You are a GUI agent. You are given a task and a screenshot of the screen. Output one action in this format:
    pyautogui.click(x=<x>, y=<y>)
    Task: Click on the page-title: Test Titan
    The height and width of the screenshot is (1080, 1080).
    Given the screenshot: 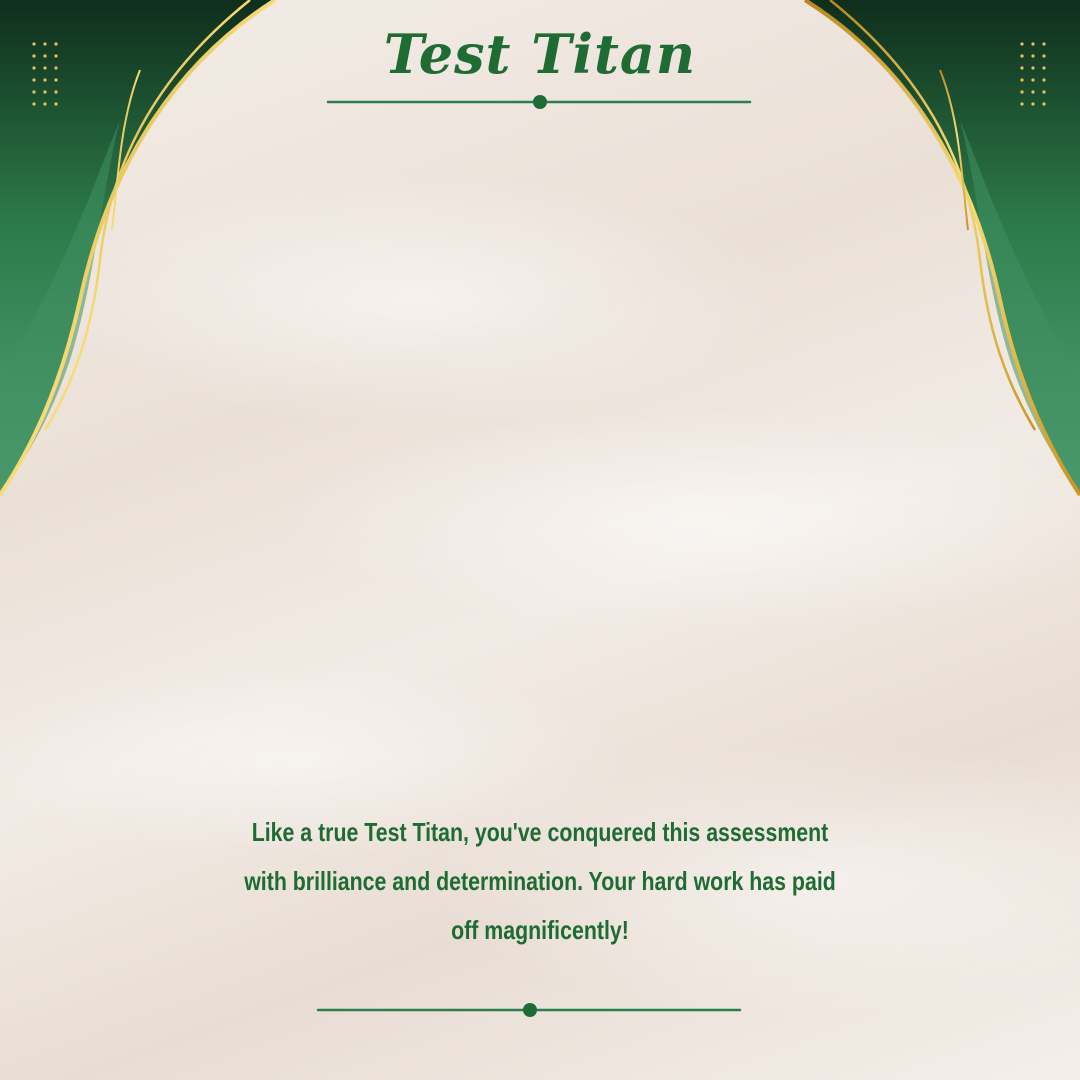 What is the action you would take?
    pyautogui.click(x=540, y=54)
    